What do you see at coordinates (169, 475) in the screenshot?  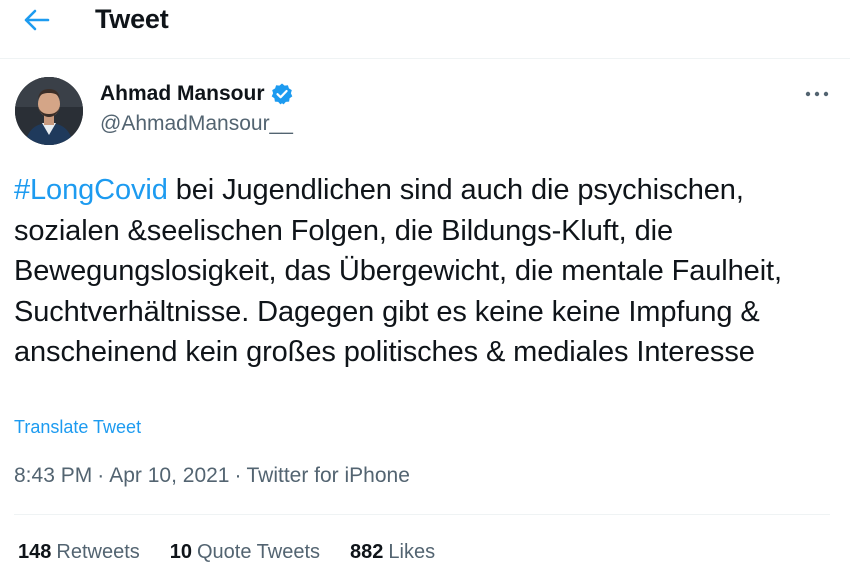 I see `tweet-date: Apr 10, 2021` at bounding box center [169, 475].